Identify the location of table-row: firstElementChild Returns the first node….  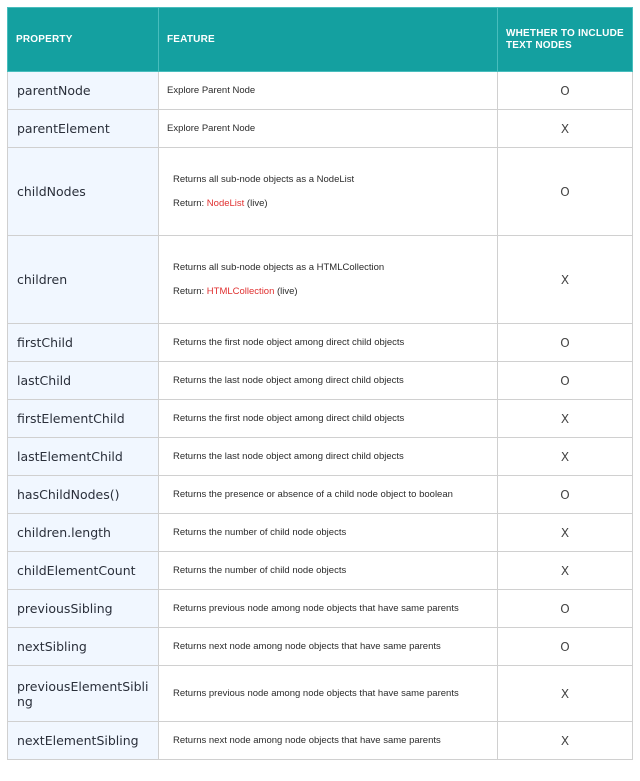
(320, 418).